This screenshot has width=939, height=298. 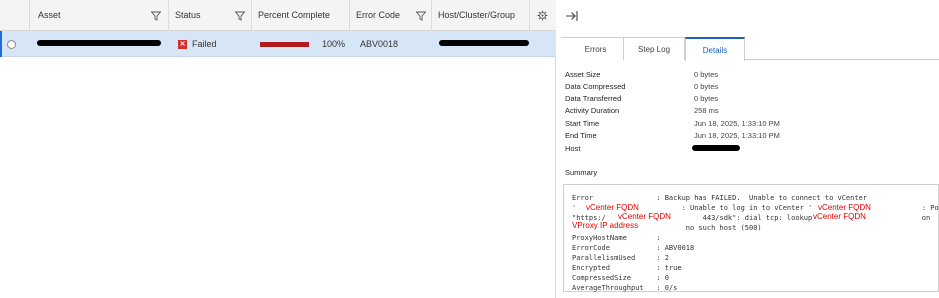 I want to click on details-tabs: Errors Step Log Details, so click(x=750, y=49).